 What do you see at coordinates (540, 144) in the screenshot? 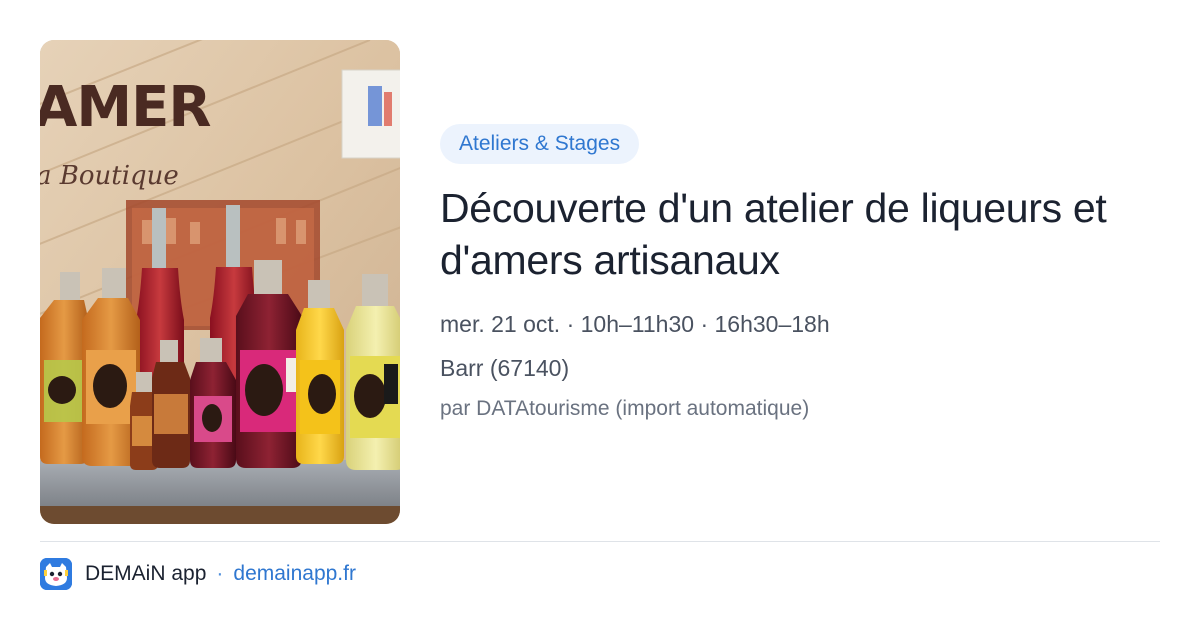
I see `category-badge: Ateliers & Stages` at bounding box center [540, 144].